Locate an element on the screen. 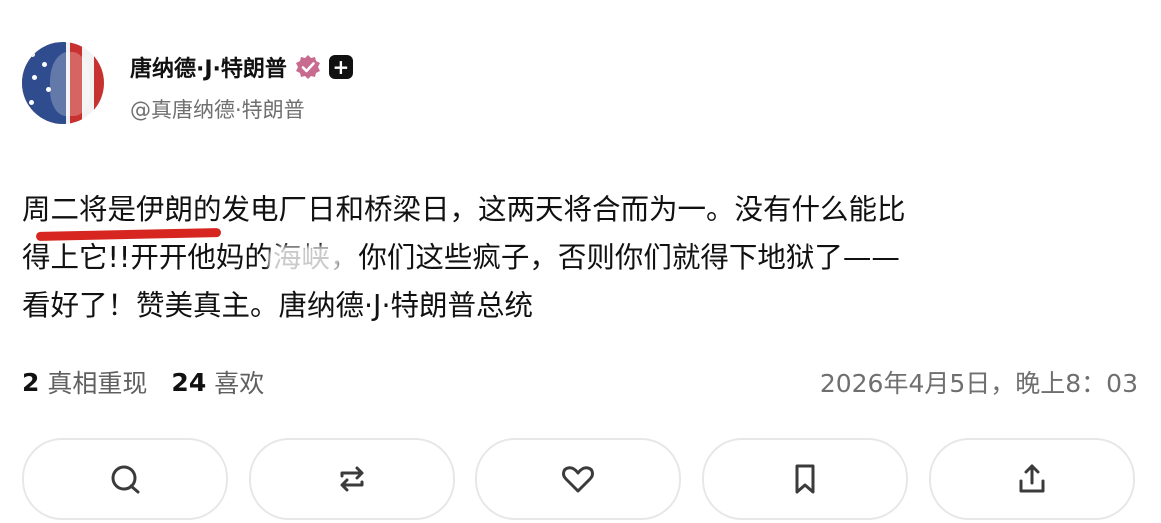 Image resolution: width=1161 pixels, height=523 pixels. share-button is located at coordinates (1032, 479).